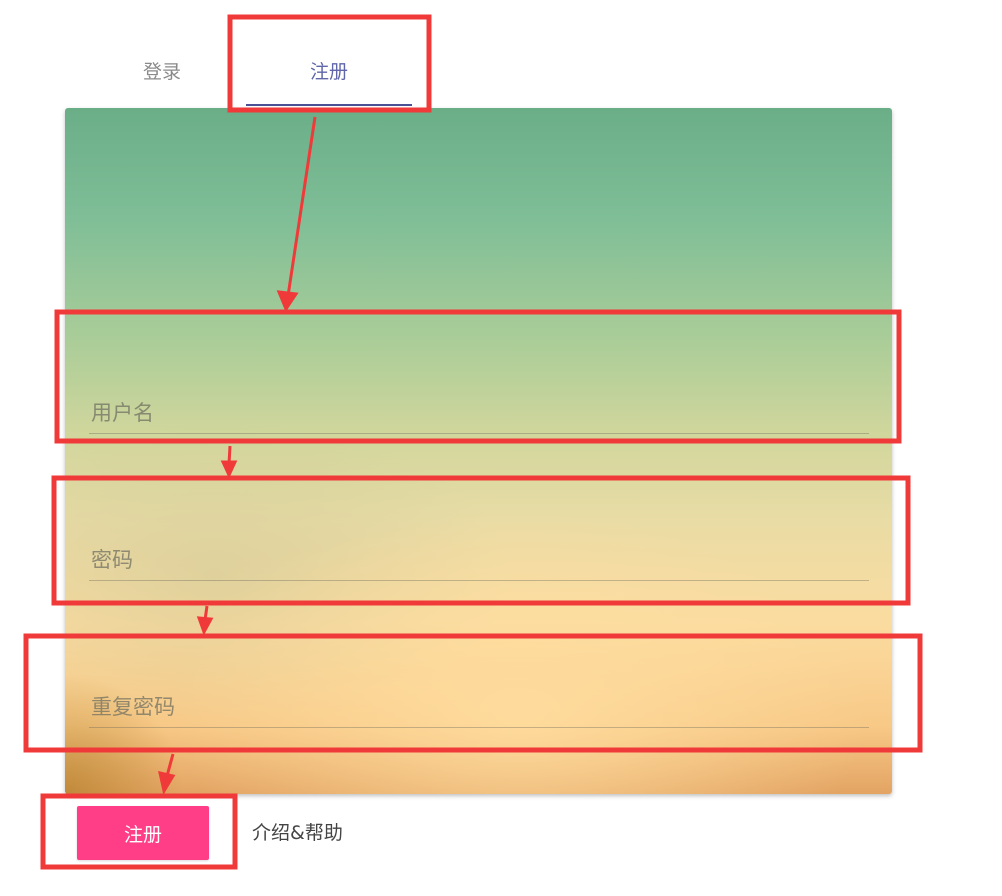  I want to click on repeat-password-input, so click(479, 707).